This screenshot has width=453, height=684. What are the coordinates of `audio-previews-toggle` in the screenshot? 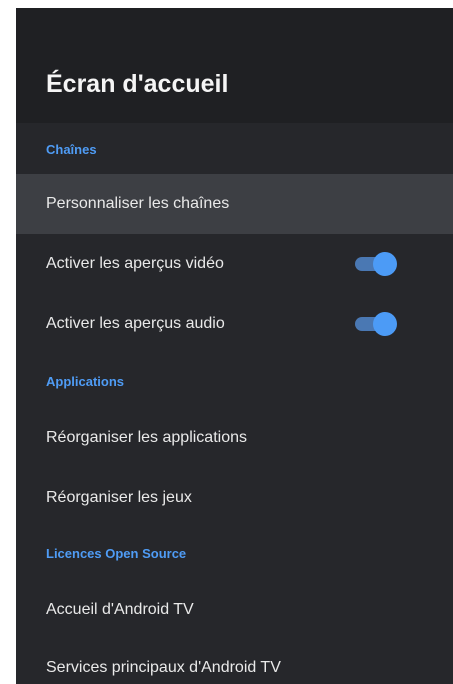 It's located at (375, 324).